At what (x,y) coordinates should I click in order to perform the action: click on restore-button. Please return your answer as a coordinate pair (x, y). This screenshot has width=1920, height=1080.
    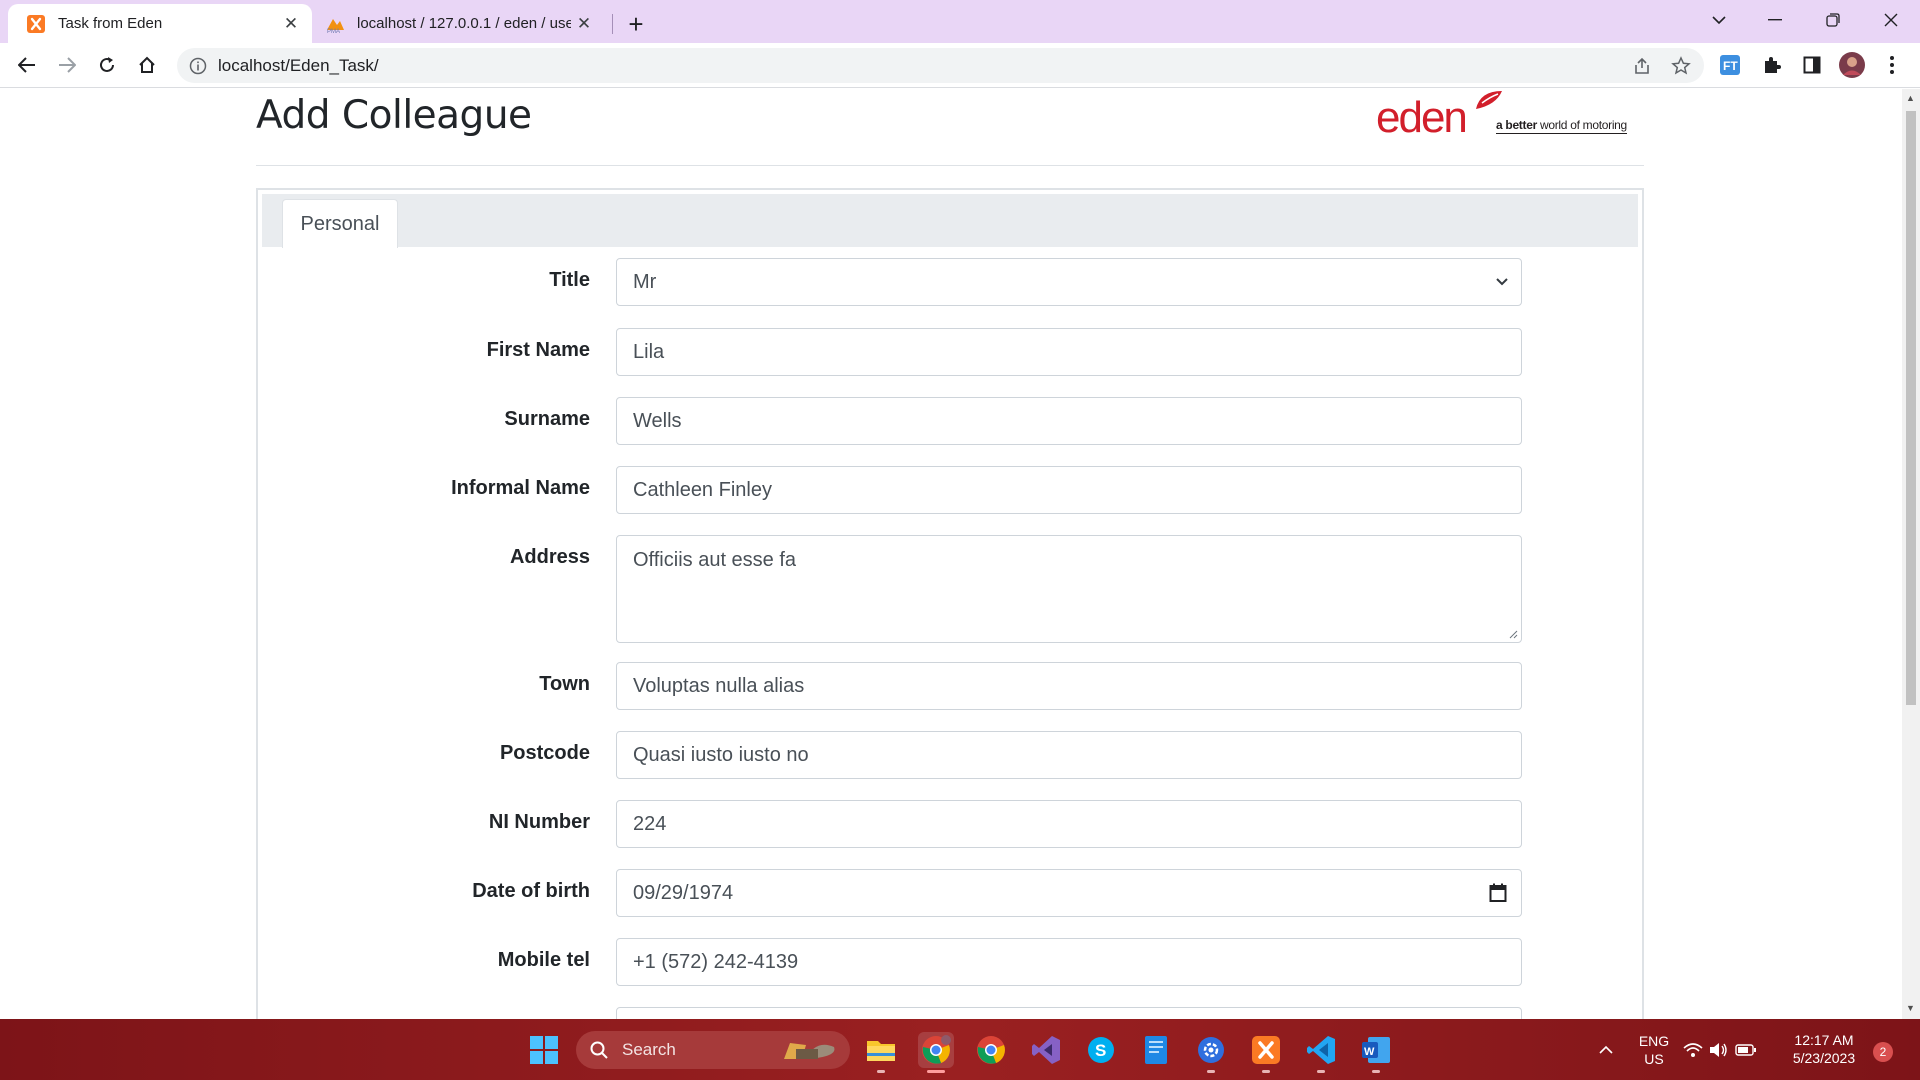
    Looking at the image, I should click on (1833, 20).